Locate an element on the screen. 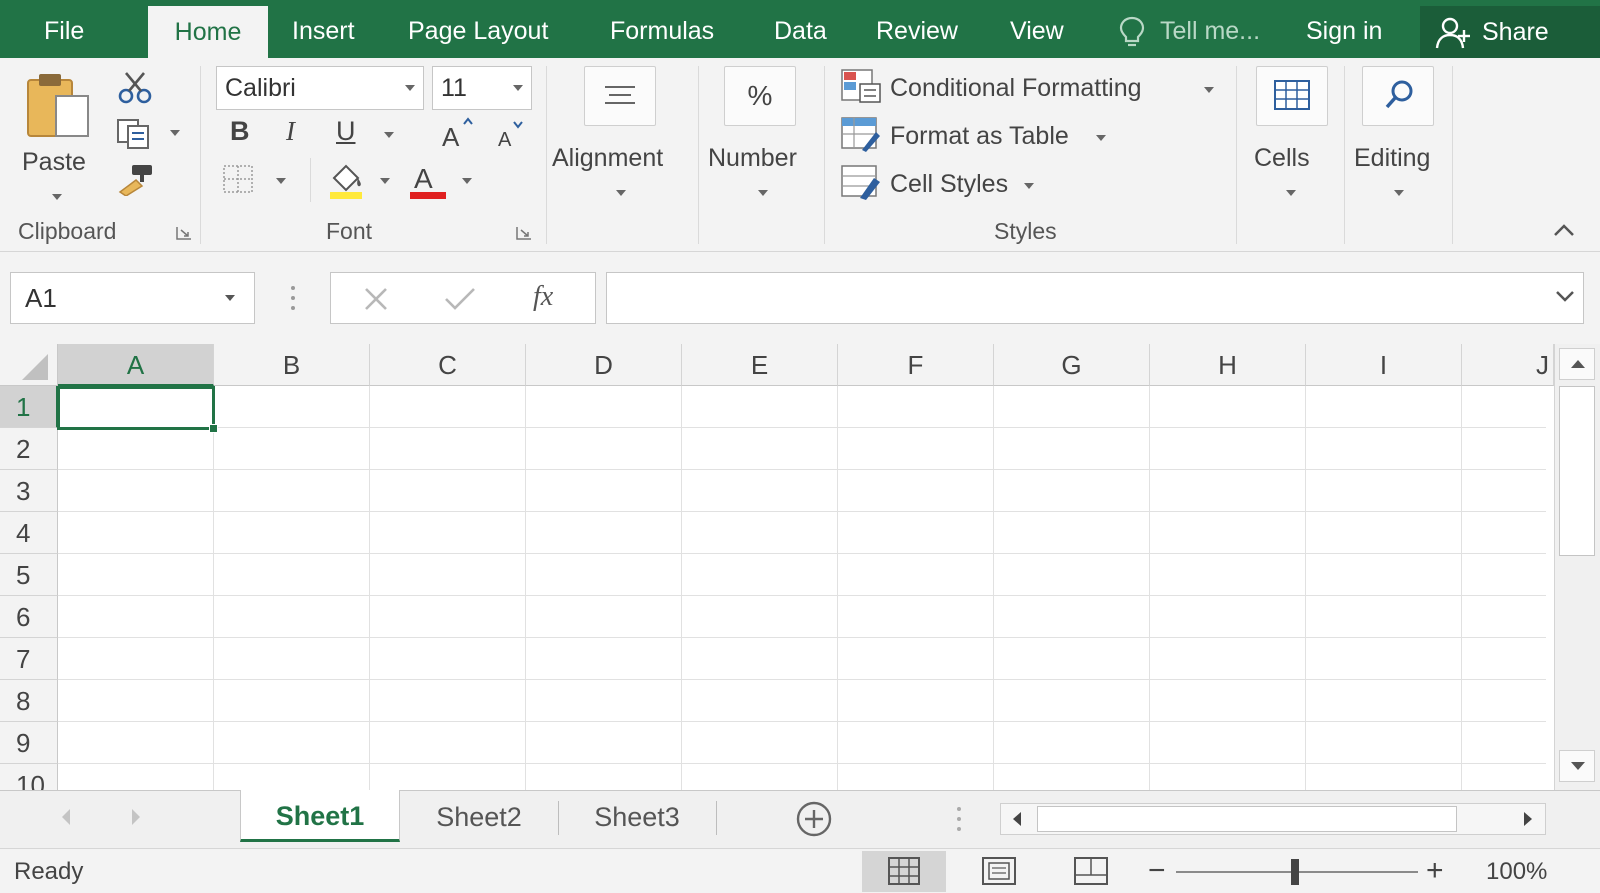 Image resolution: width=1600 pixels, height=893 pixels. editing-button: Editing is located at coordinates (1402, 136).